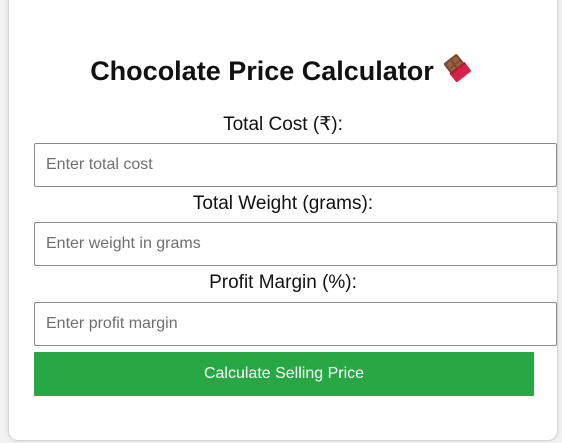  Describe the element at coordinates (295, 165) in the screenshot. I see `total-cost-input` at that location.